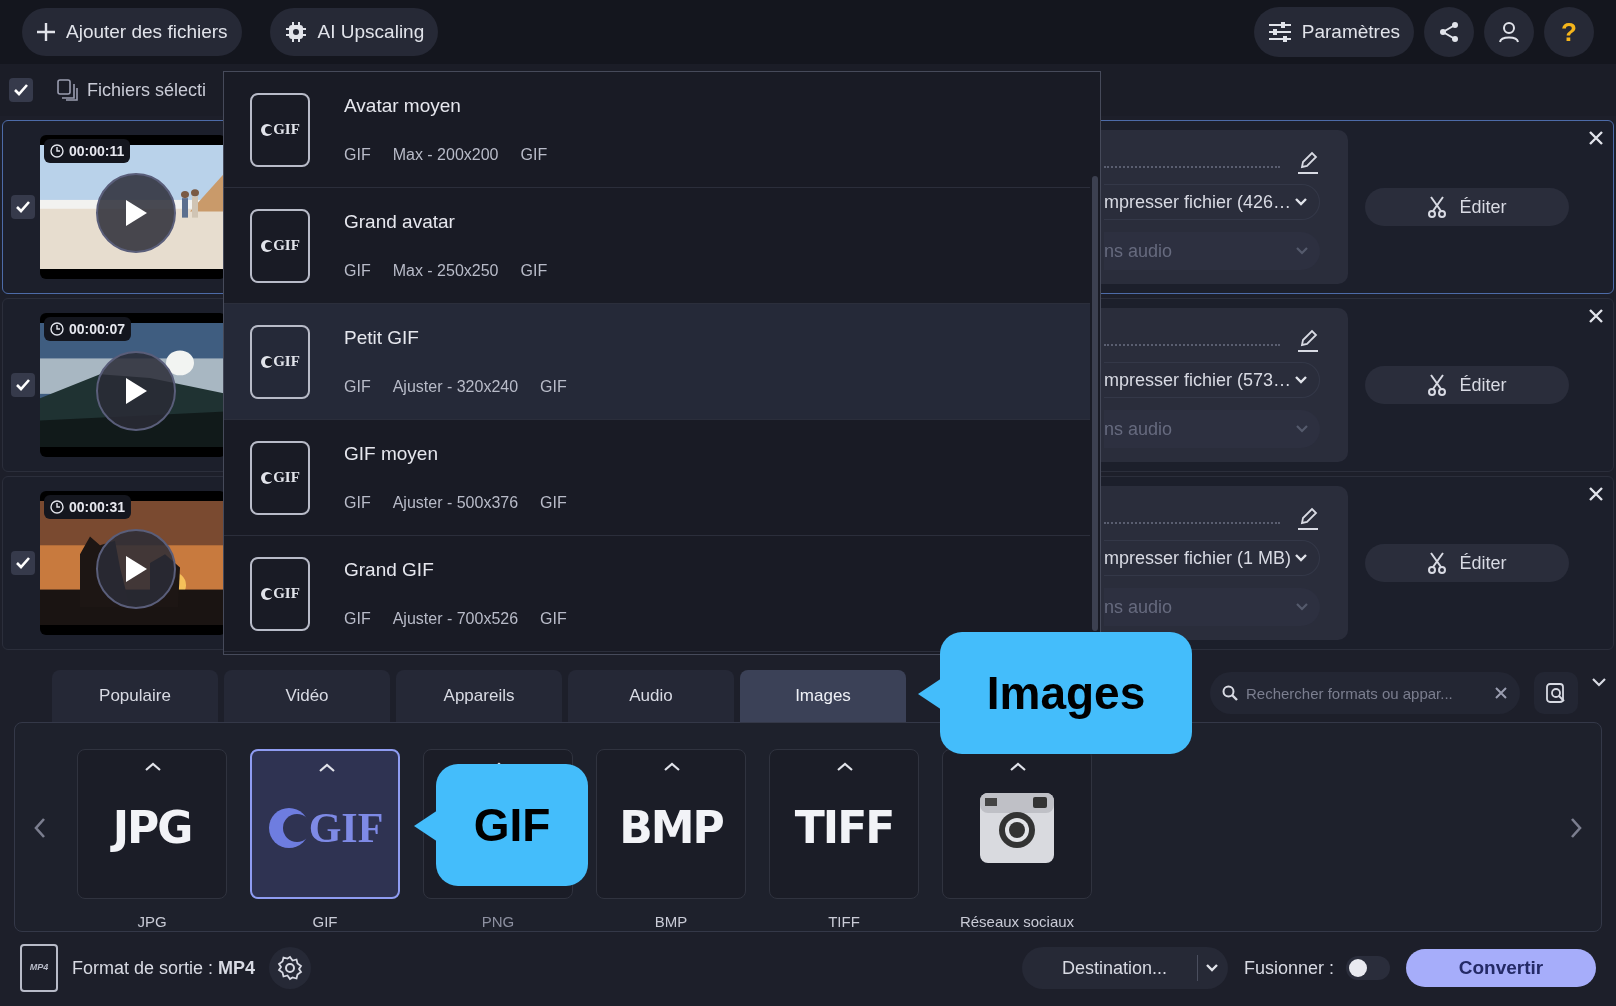 Image resolution: width=1616 pixels, height=1006 pixels. Describe the element at coordinates (1501, 968) in the screenshot. I see `convert-button: Convertir` at that location.